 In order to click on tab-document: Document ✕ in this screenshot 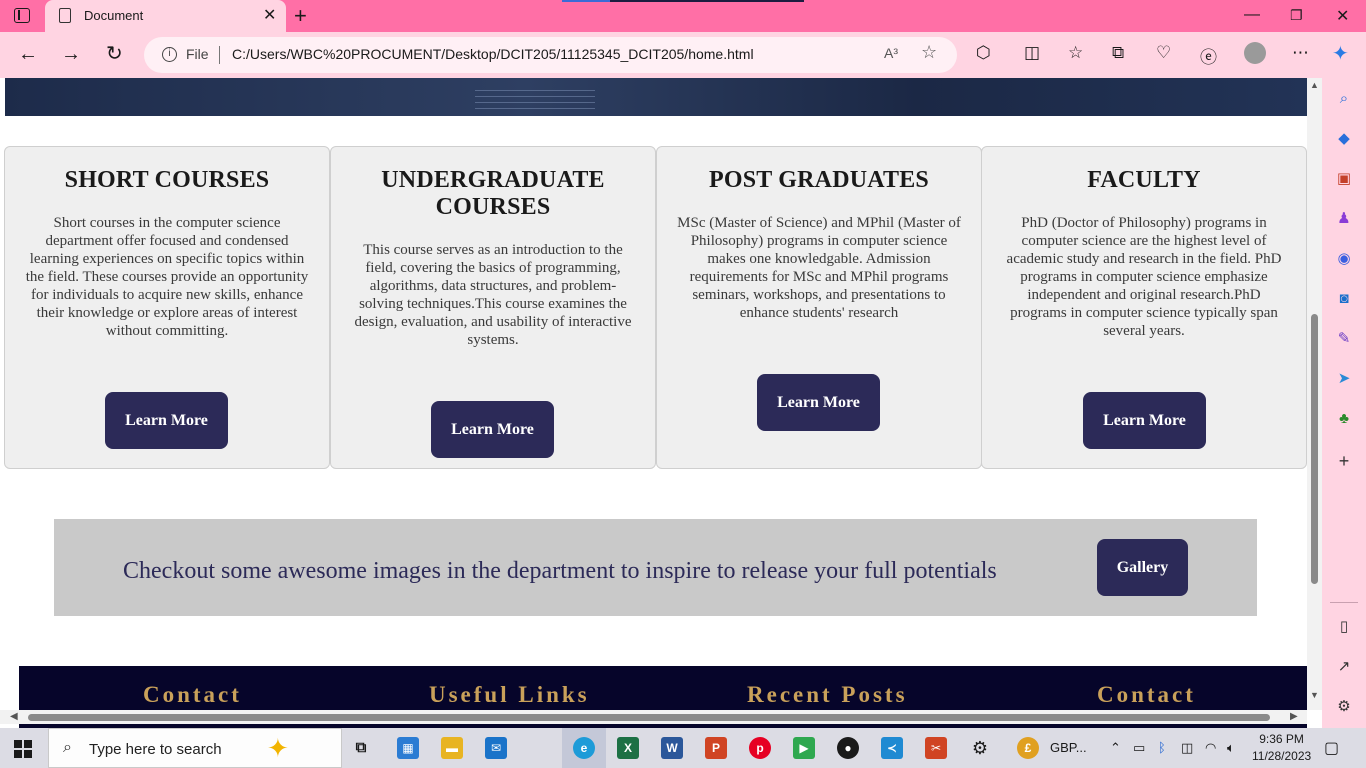, I will do `click(165, 16)`.